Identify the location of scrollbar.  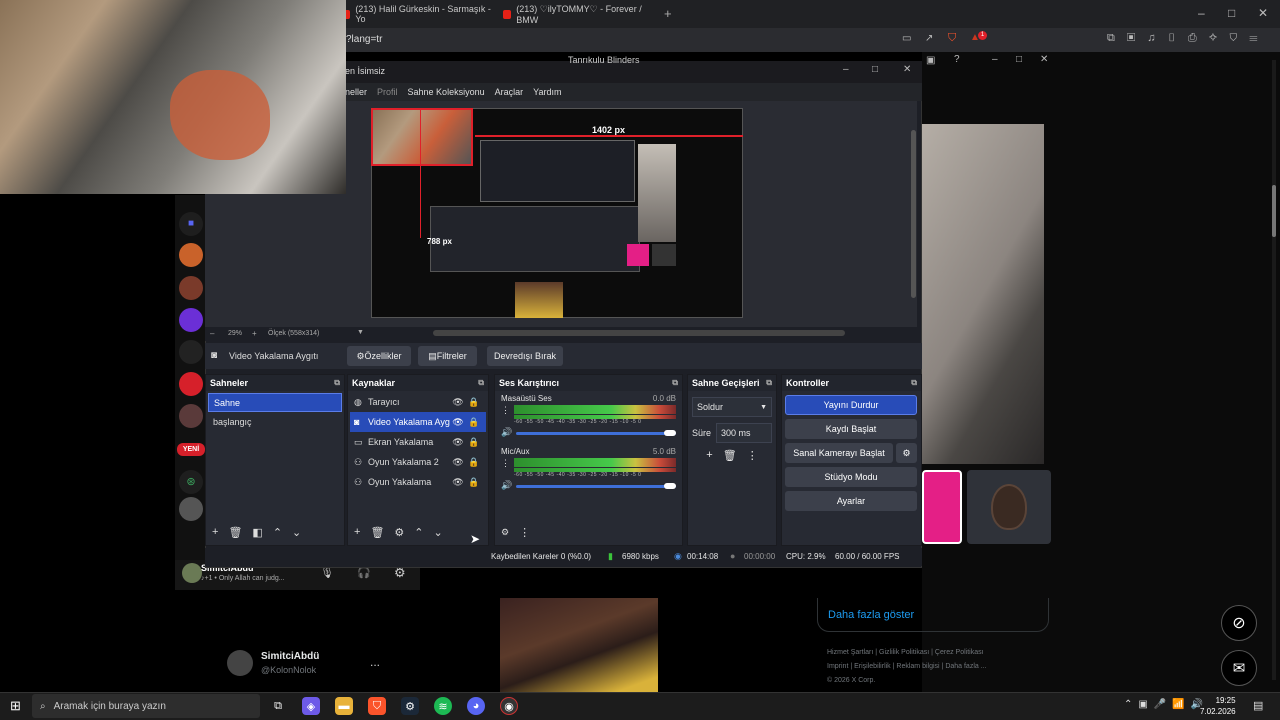
(1274, 370).